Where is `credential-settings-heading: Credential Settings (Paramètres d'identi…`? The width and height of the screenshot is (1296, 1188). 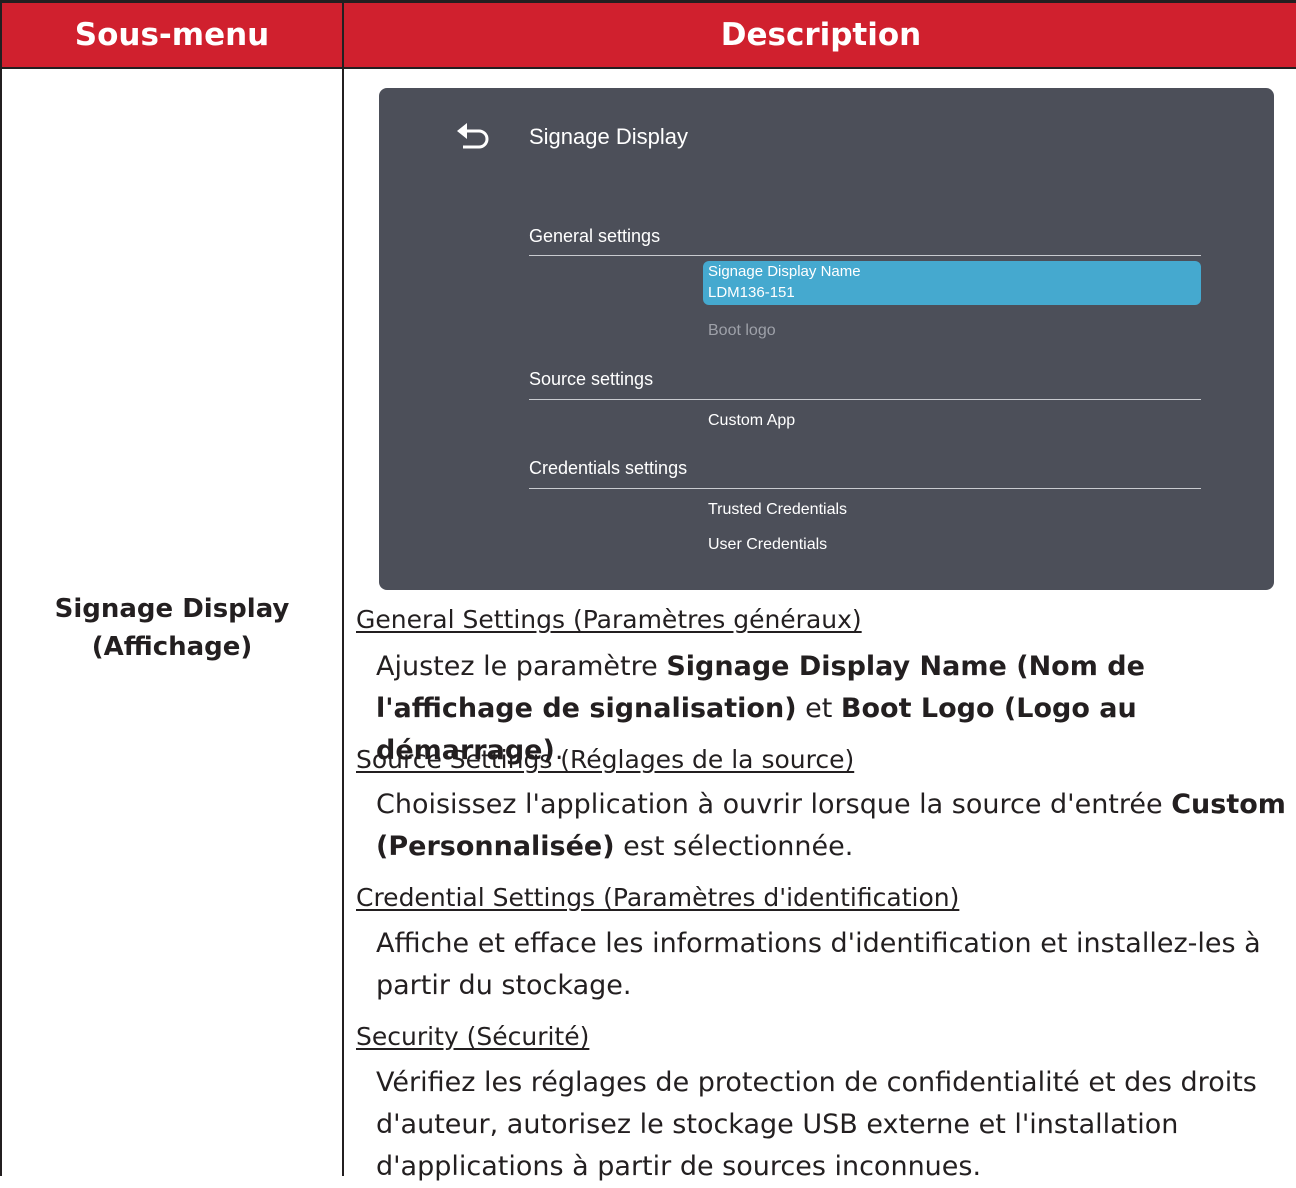 credential-settings-heading: Credential Settings (Paramètres d'identi… is located at coordinates (658, 897).